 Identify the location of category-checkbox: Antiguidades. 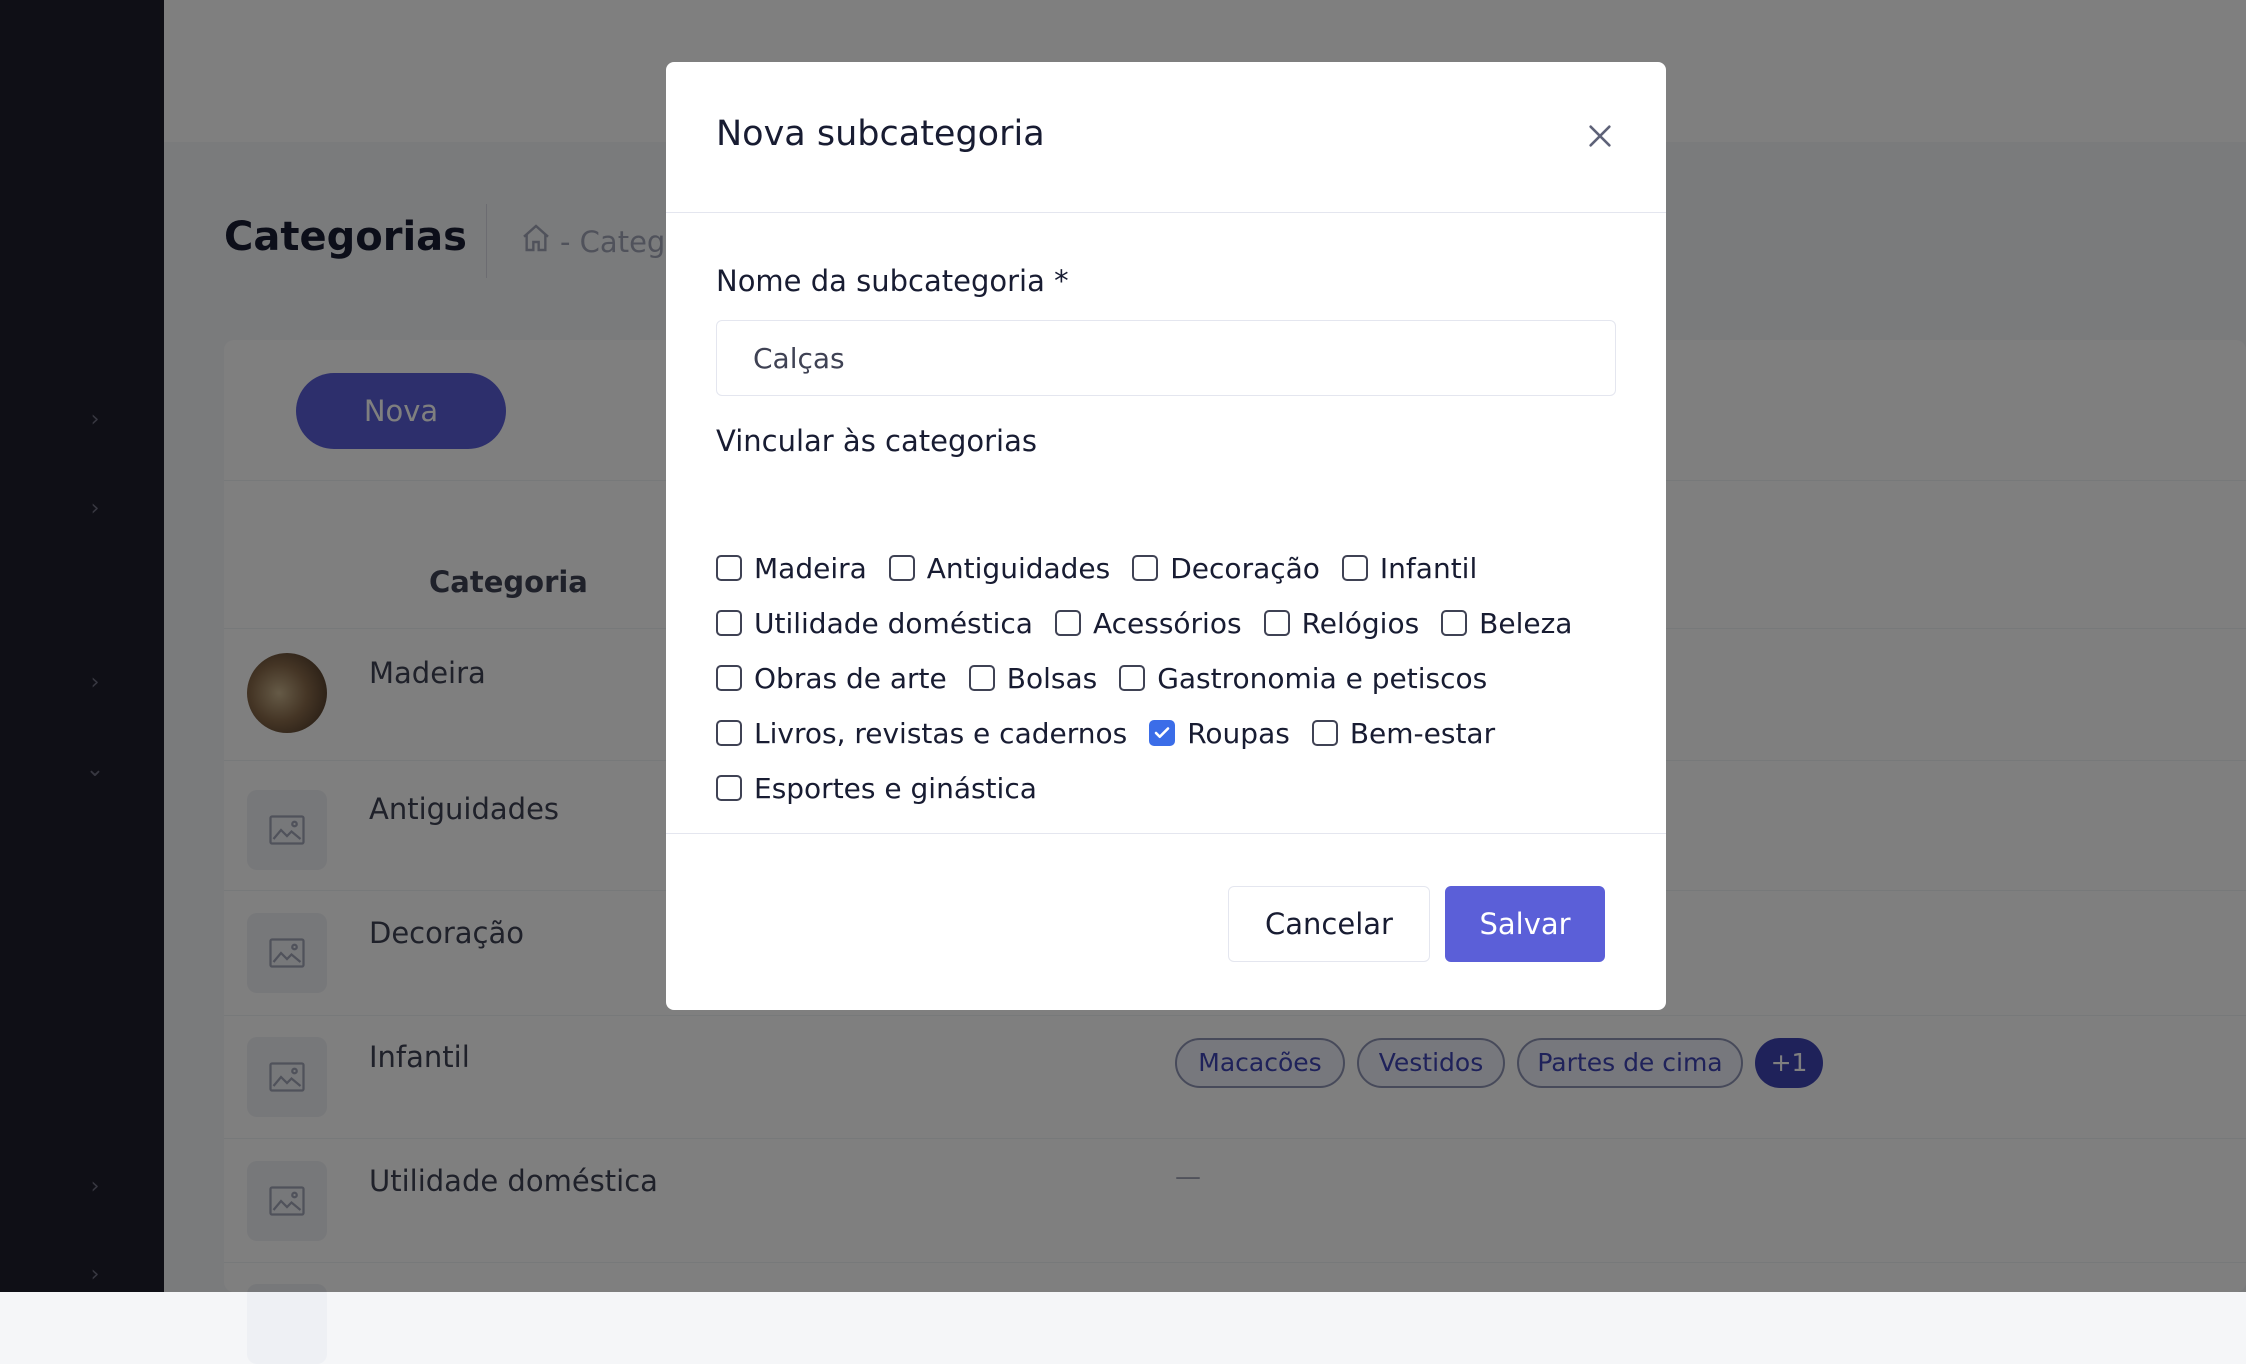
(999, 568).